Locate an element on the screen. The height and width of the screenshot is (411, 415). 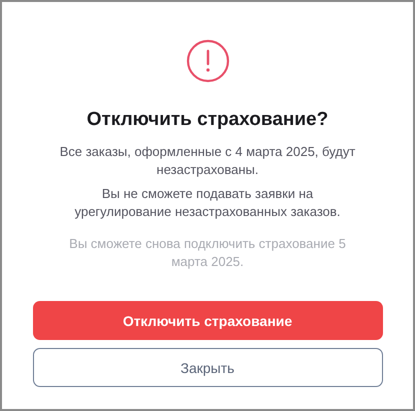
dialog-title: Отключить страхование? is located at coordinates (207, 120).